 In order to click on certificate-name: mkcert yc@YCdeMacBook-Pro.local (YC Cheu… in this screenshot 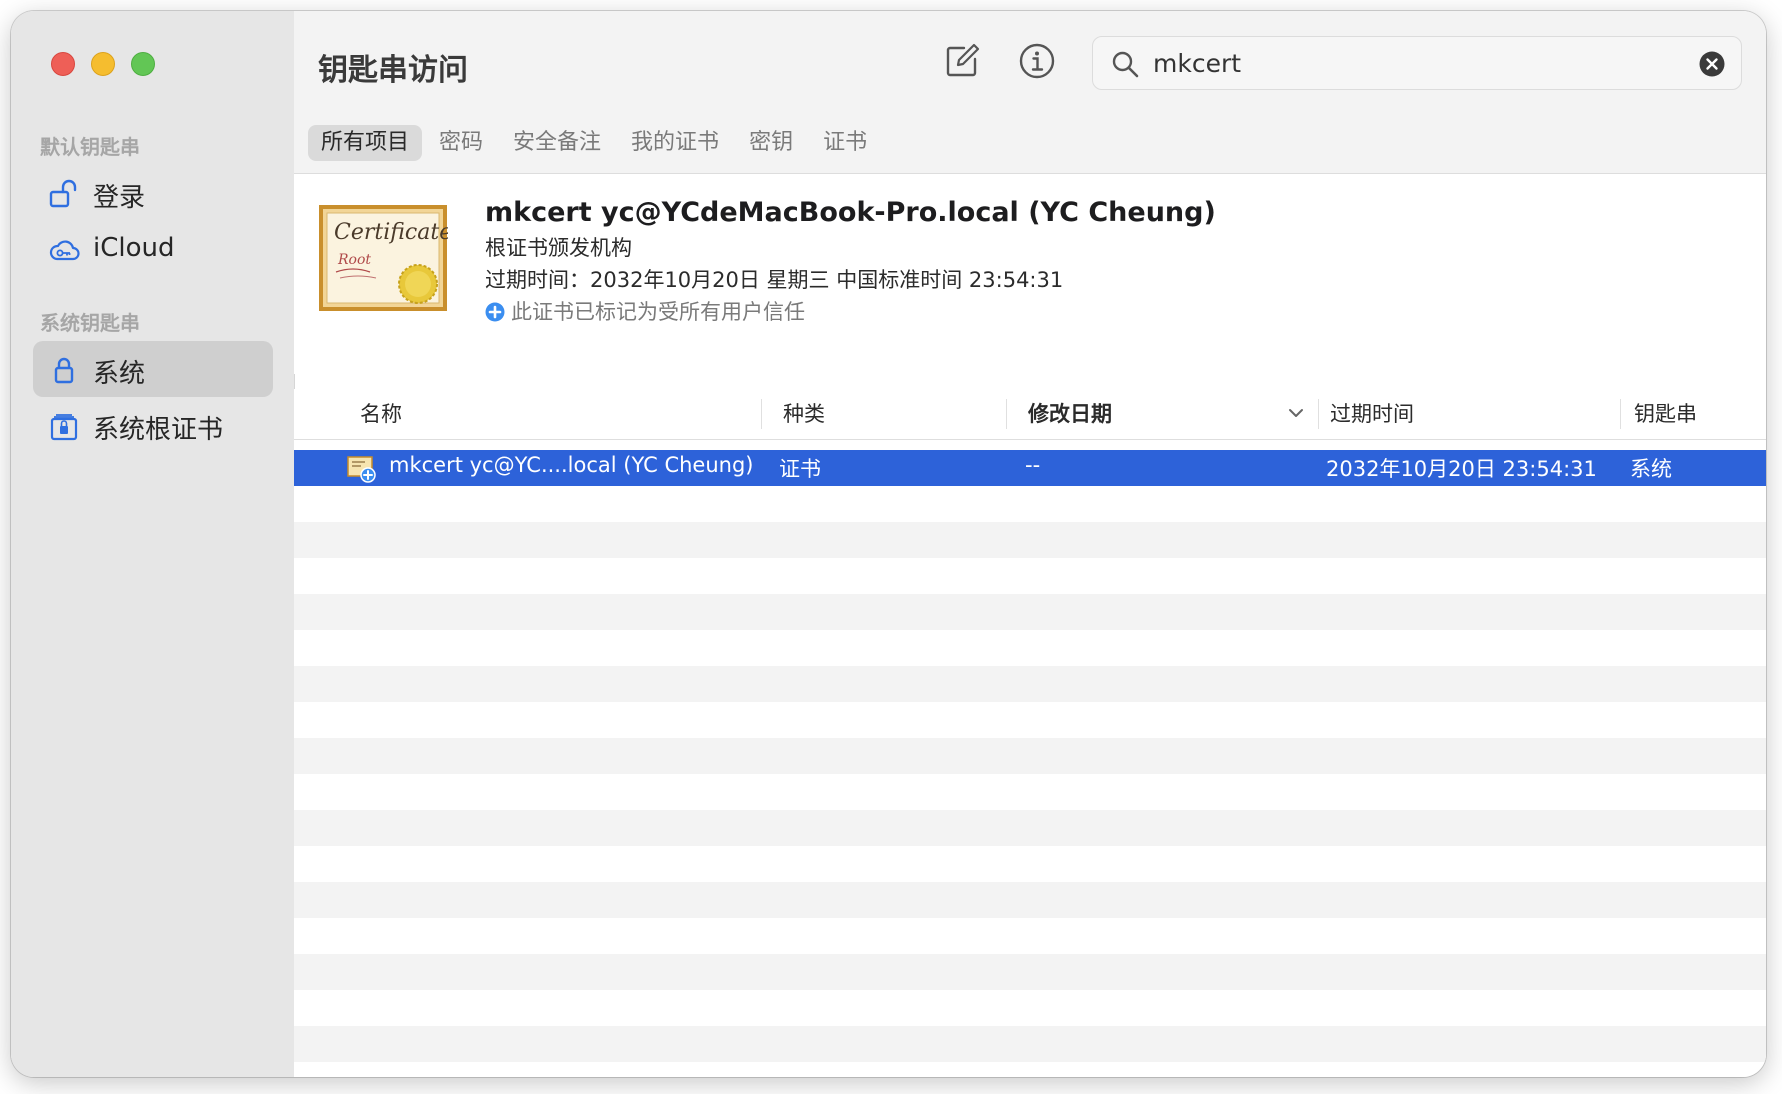, I will do `click(850, 212)`.